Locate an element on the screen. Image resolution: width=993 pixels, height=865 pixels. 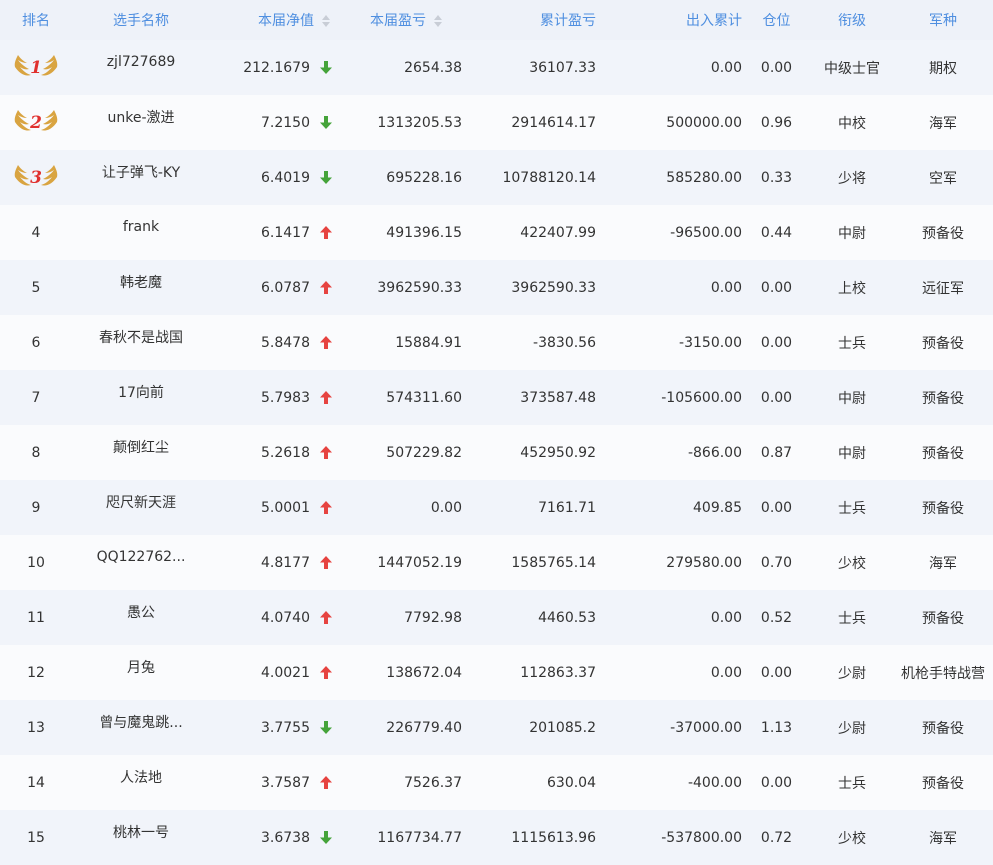
player-name-cell: unke-激进 is located at coordinates (141, 122).